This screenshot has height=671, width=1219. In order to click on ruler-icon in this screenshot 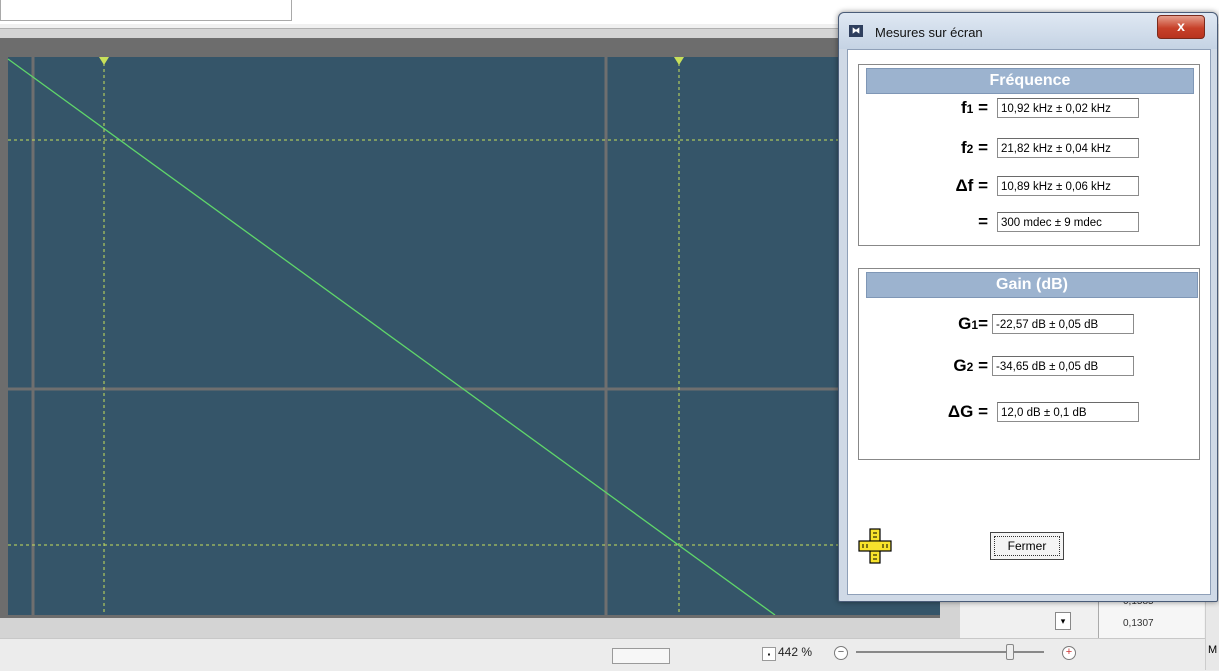, I will do `click(875, 546)`.